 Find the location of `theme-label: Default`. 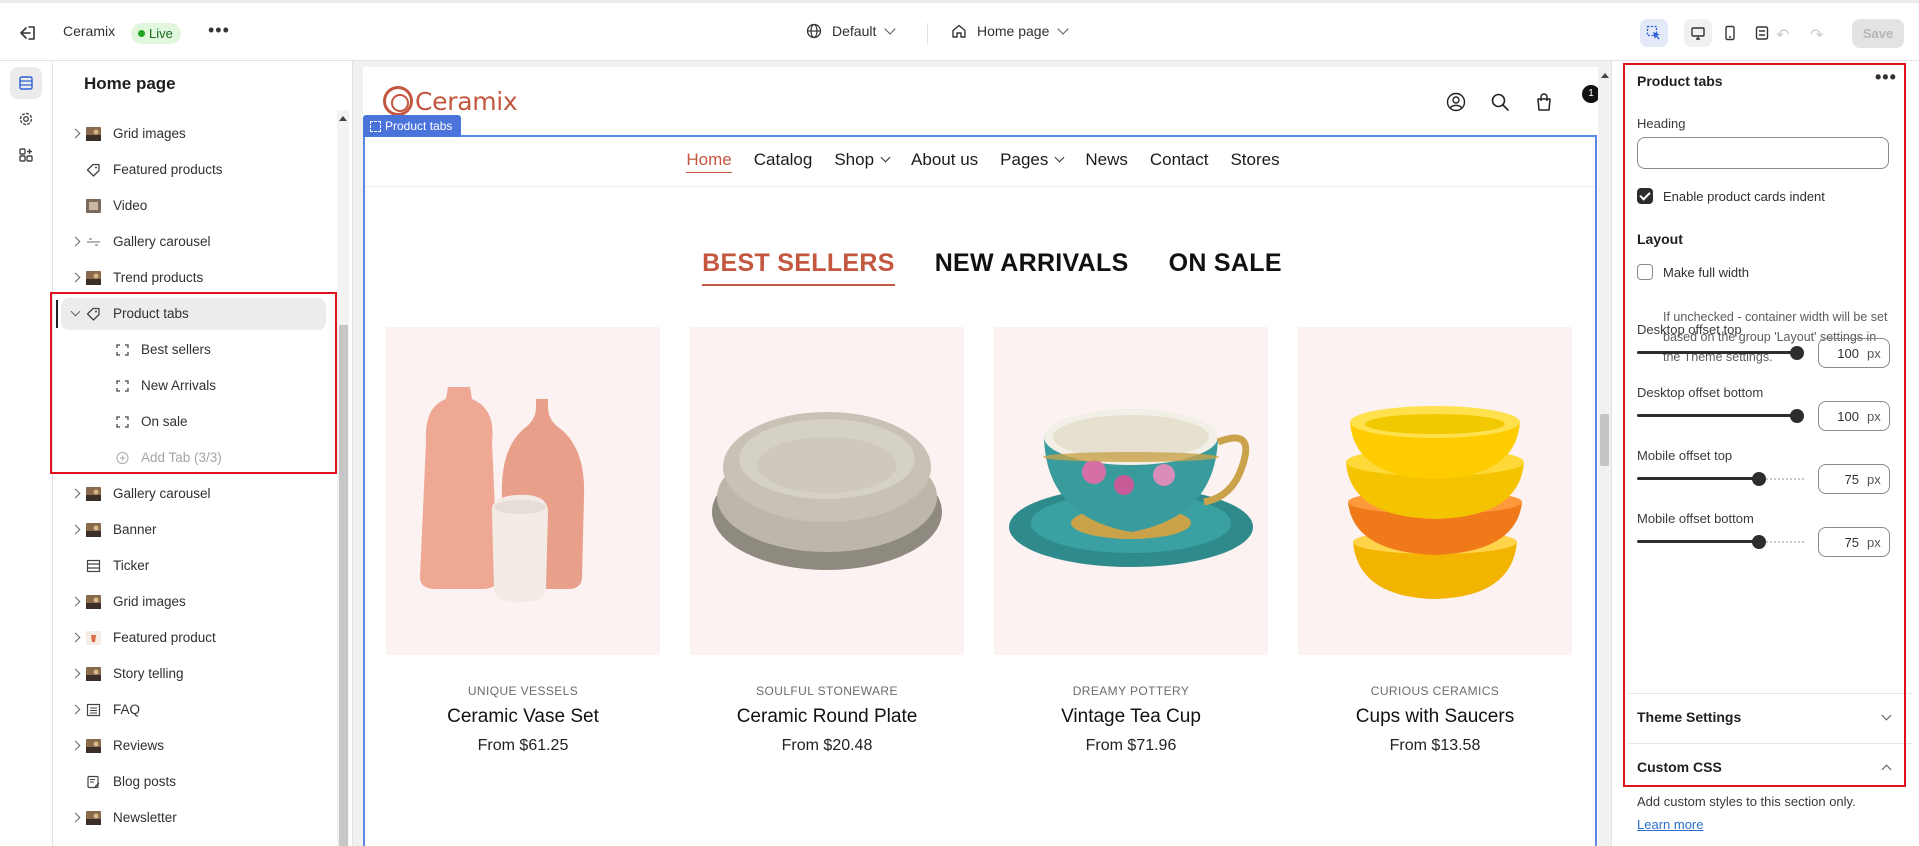

theme-label: Default is located at coordinates (854, 31).